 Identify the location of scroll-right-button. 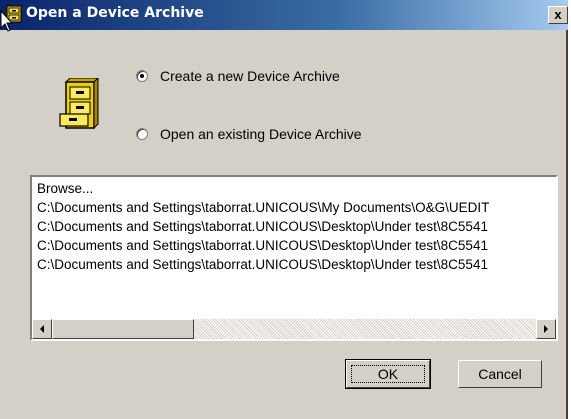
(546, 329).